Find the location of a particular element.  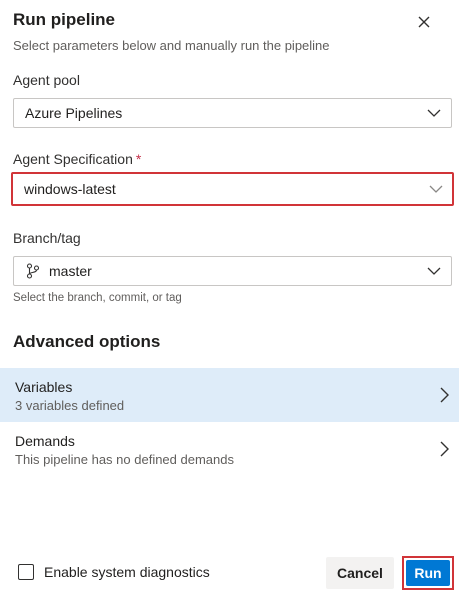

branch-label: Branch/tag is located at coordinates (47, 238).